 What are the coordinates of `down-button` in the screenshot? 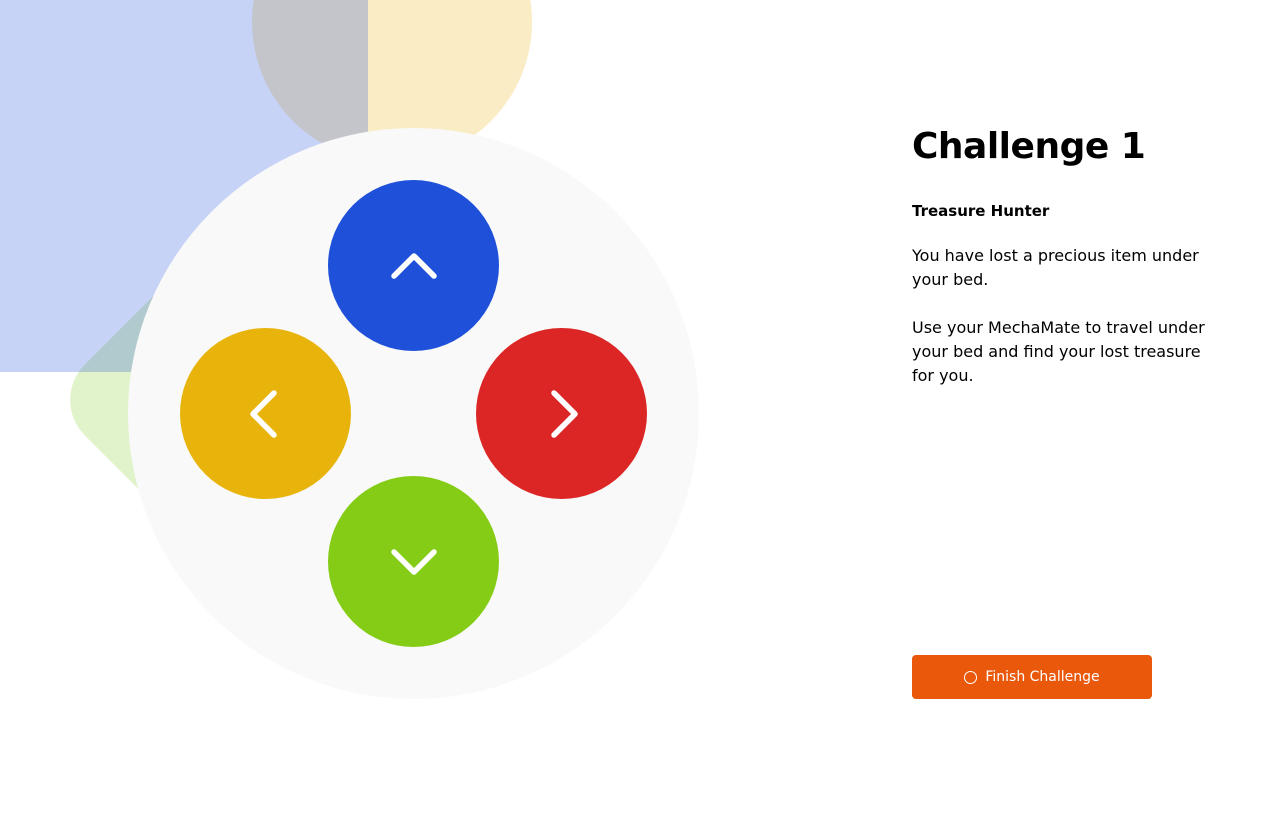 It's located at (413, 561).